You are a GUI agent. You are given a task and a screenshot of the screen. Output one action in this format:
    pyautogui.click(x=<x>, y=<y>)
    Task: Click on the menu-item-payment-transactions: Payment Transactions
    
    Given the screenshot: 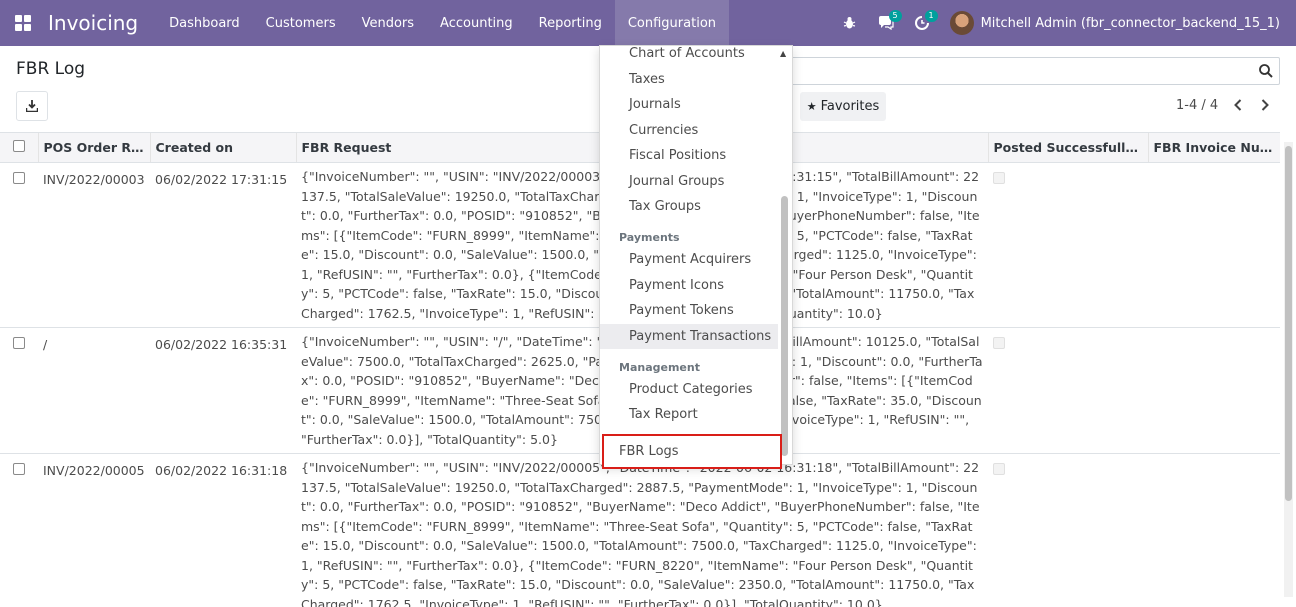 What is the action you would take?
    pyautogui.click(x=689, y=336)
    